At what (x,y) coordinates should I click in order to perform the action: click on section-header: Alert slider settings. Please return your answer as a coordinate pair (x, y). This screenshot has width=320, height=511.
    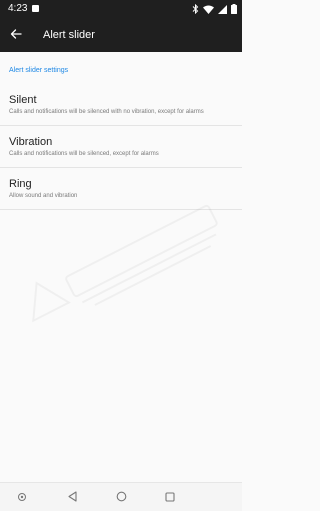
    Looking at the image, I should click on (39, 70).